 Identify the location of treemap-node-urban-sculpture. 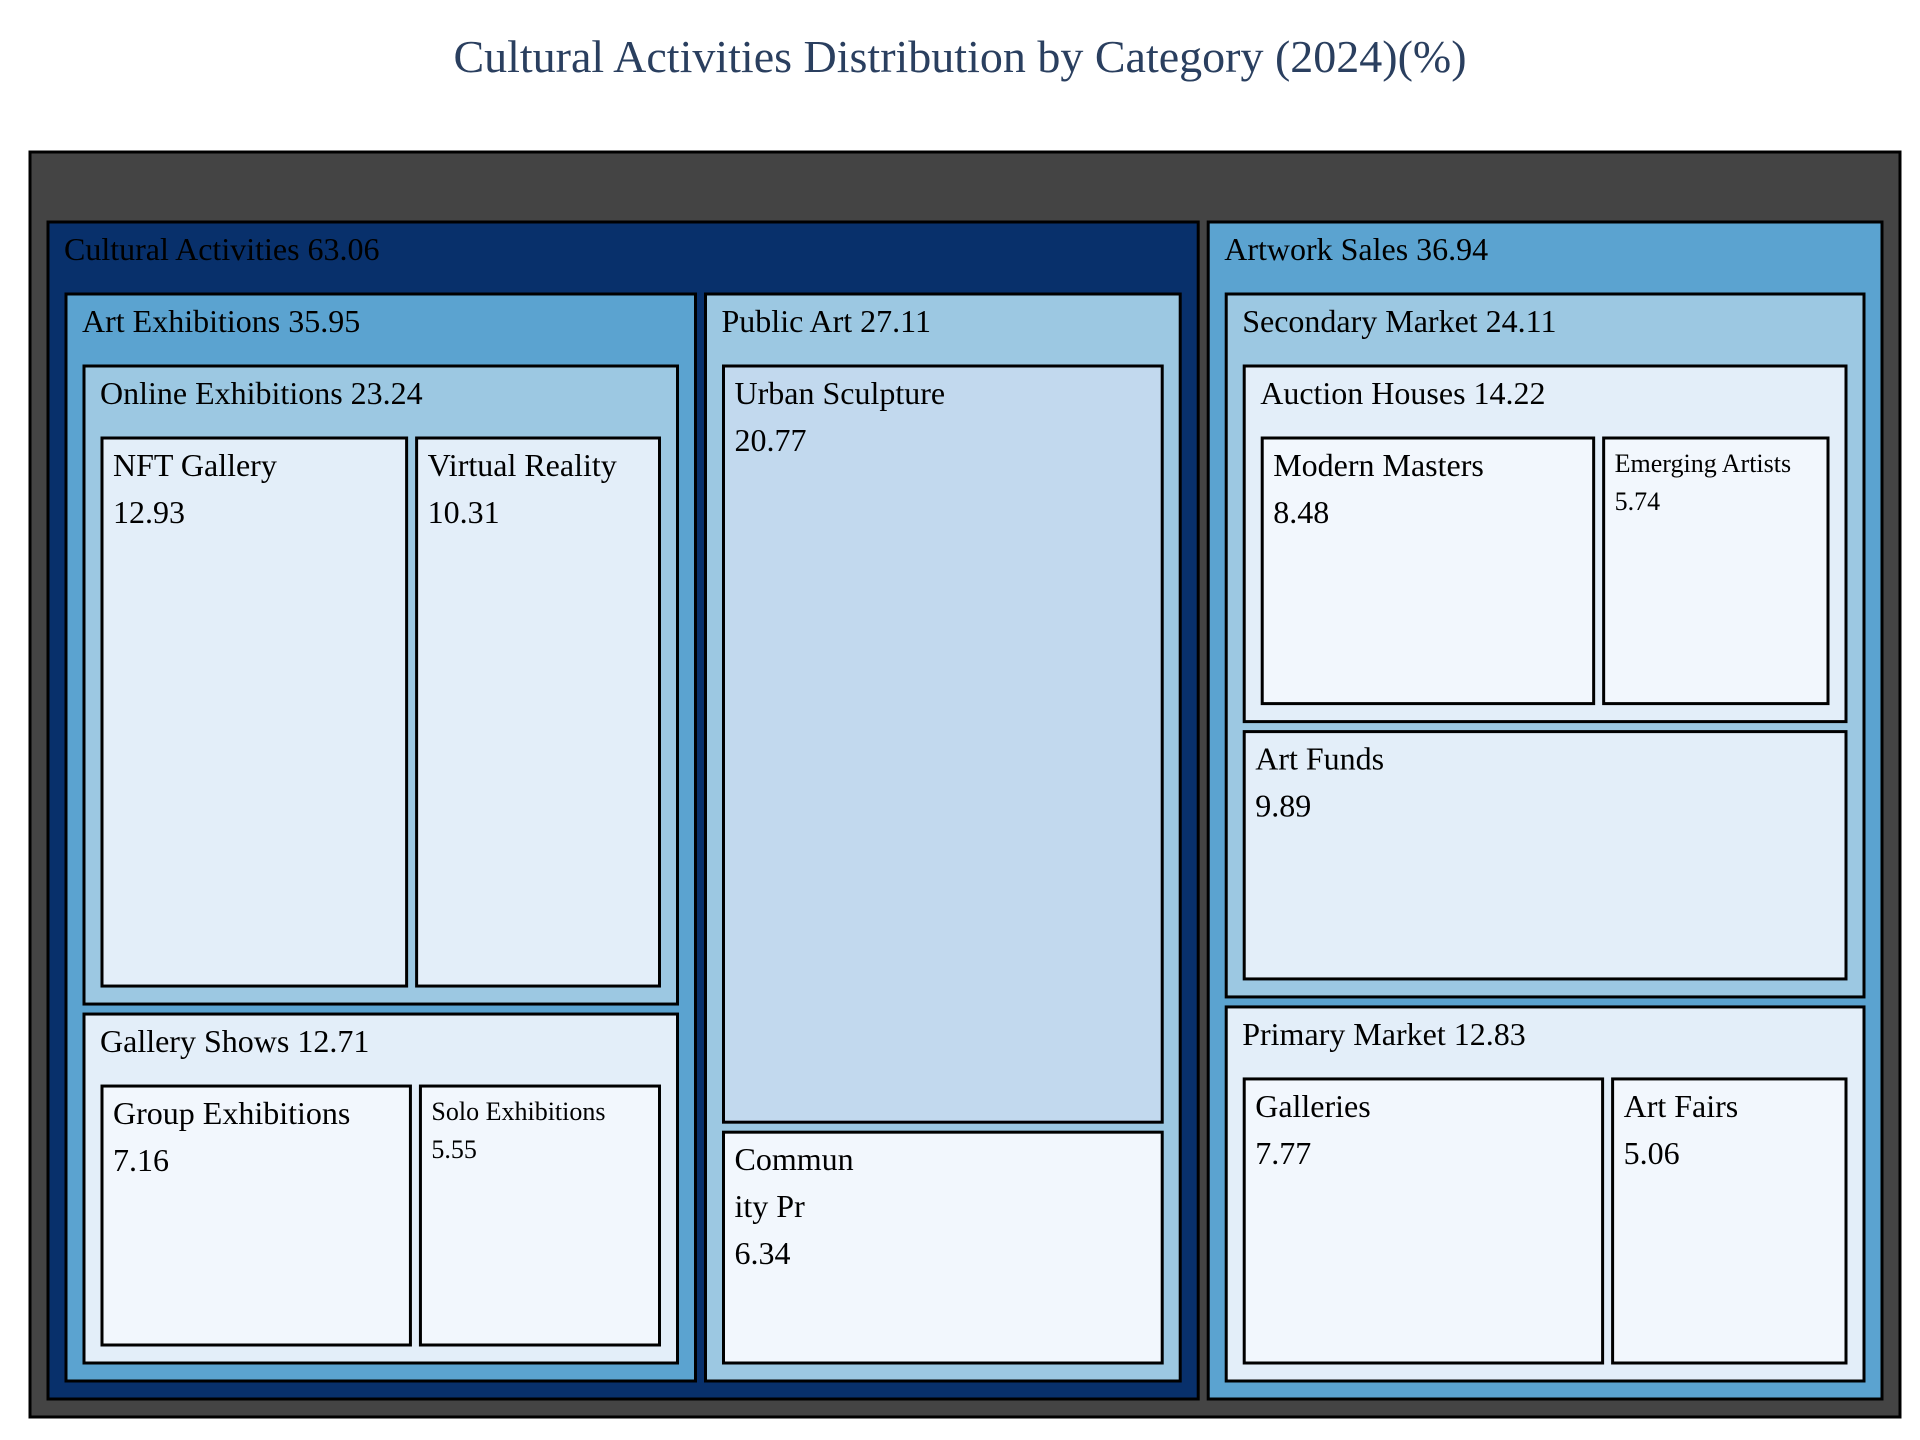
(943, 744).